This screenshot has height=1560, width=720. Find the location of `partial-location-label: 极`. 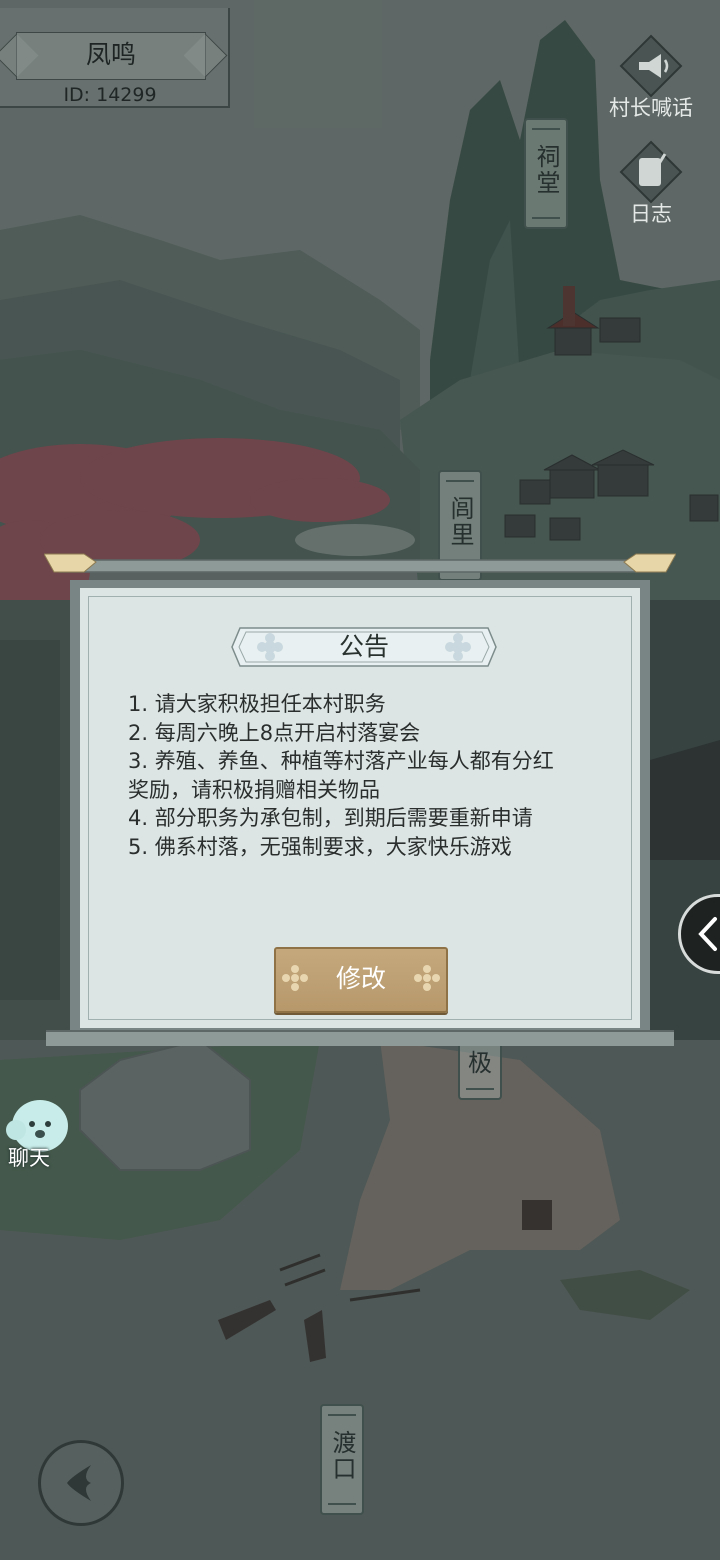

partial-location-label: 极 is located at coordinates (480, 1063).